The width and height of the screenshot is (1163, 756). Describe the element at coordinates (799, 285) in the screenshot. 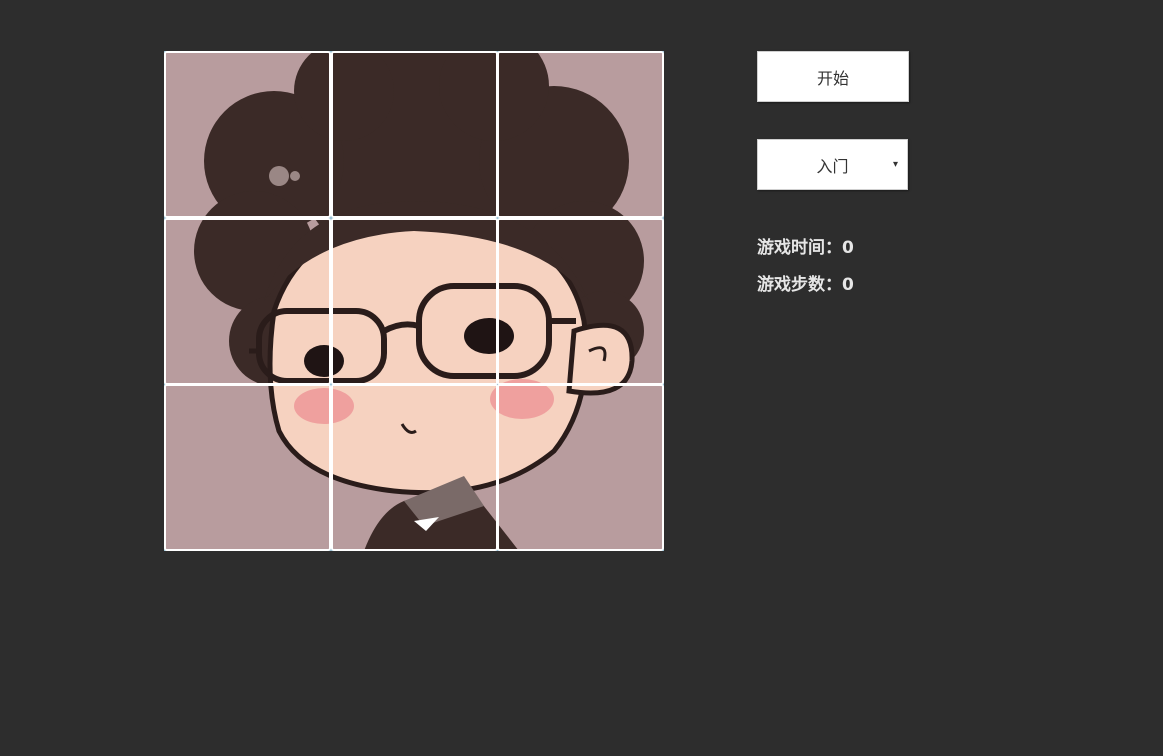

I see `game-steps-label: 游戏步数：` at that location.